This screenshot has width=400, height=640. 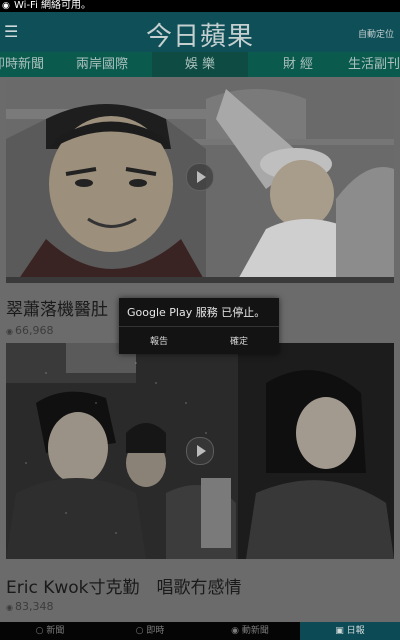 I want to click on ok-button: 確定, so click(x=239, y=340).